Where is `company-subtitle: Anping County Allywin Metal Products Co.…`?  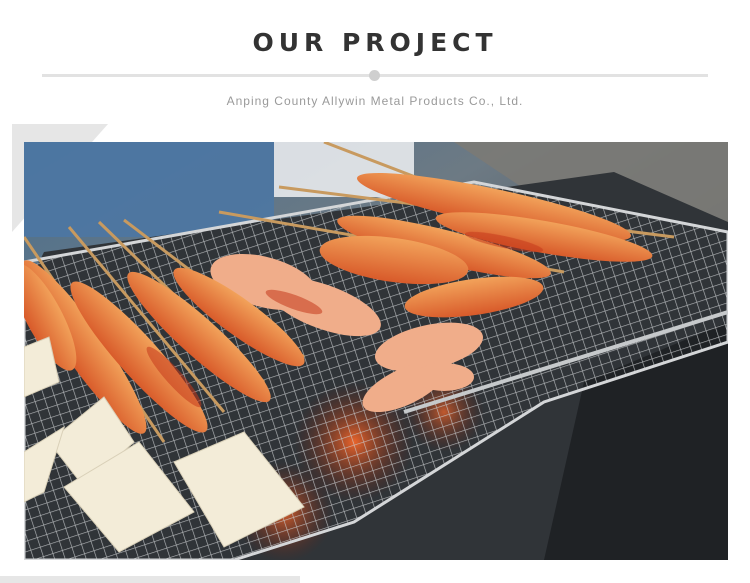
company-subtitle: Anping County Allywin Metal Products Co.… is located at coordinates (375, 101).